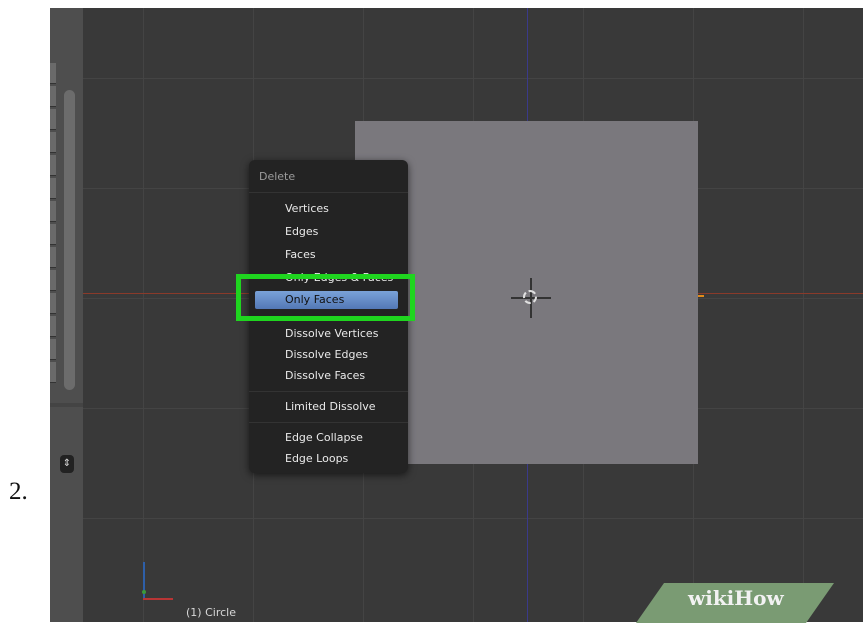 This screenshot has width=863, height=623. I want to click on panel-scrollbar, so click(69, 240).